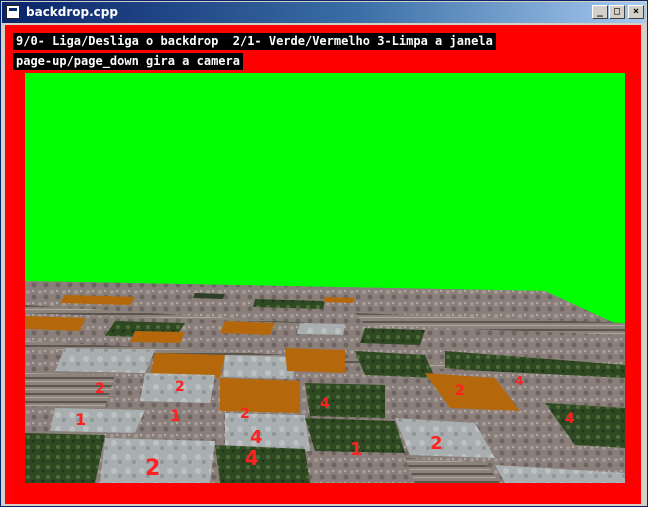 Image resolution: width=648 pixels, height=507 pixels. What do you see at coordinates (324, 12) in the screenshot?
I see `title-bar: backdrop.cpp _ □ ×` at bounding box center [324, 12].